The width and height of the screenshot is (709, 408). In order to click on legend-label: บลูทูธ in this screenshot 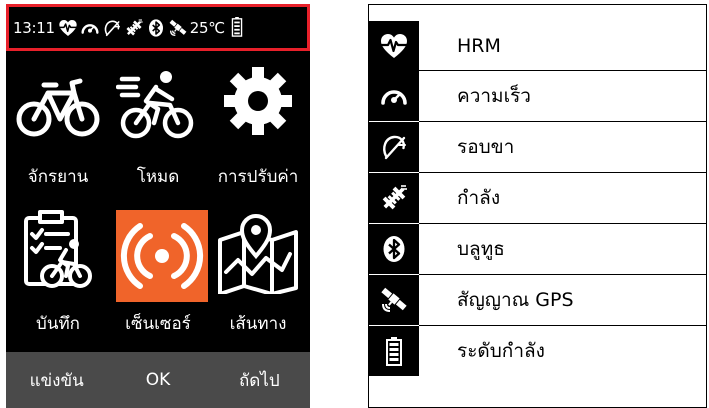, I will do `click(481, 249)`.